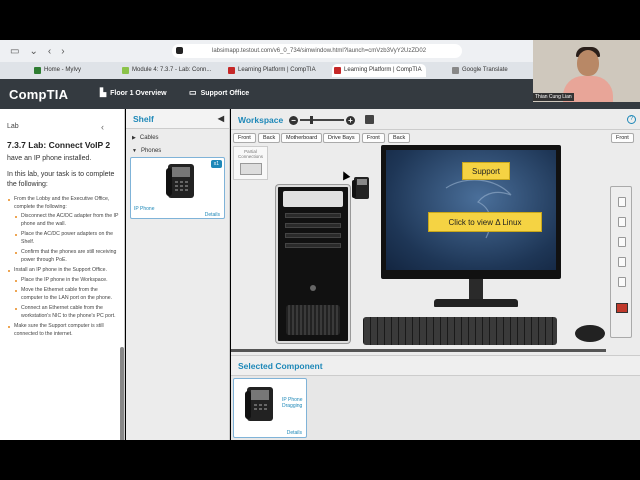 This screenshot has width=640, height=480. Describe the element at coordinates (49, 51) in the screenshot. I see `back-icon: ‹` at that location.